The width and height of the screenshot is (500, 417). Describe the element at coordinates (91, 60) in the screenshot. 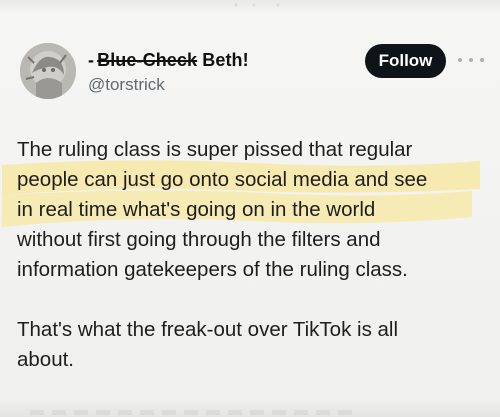

I see `display-name-prefix: -` at that location.